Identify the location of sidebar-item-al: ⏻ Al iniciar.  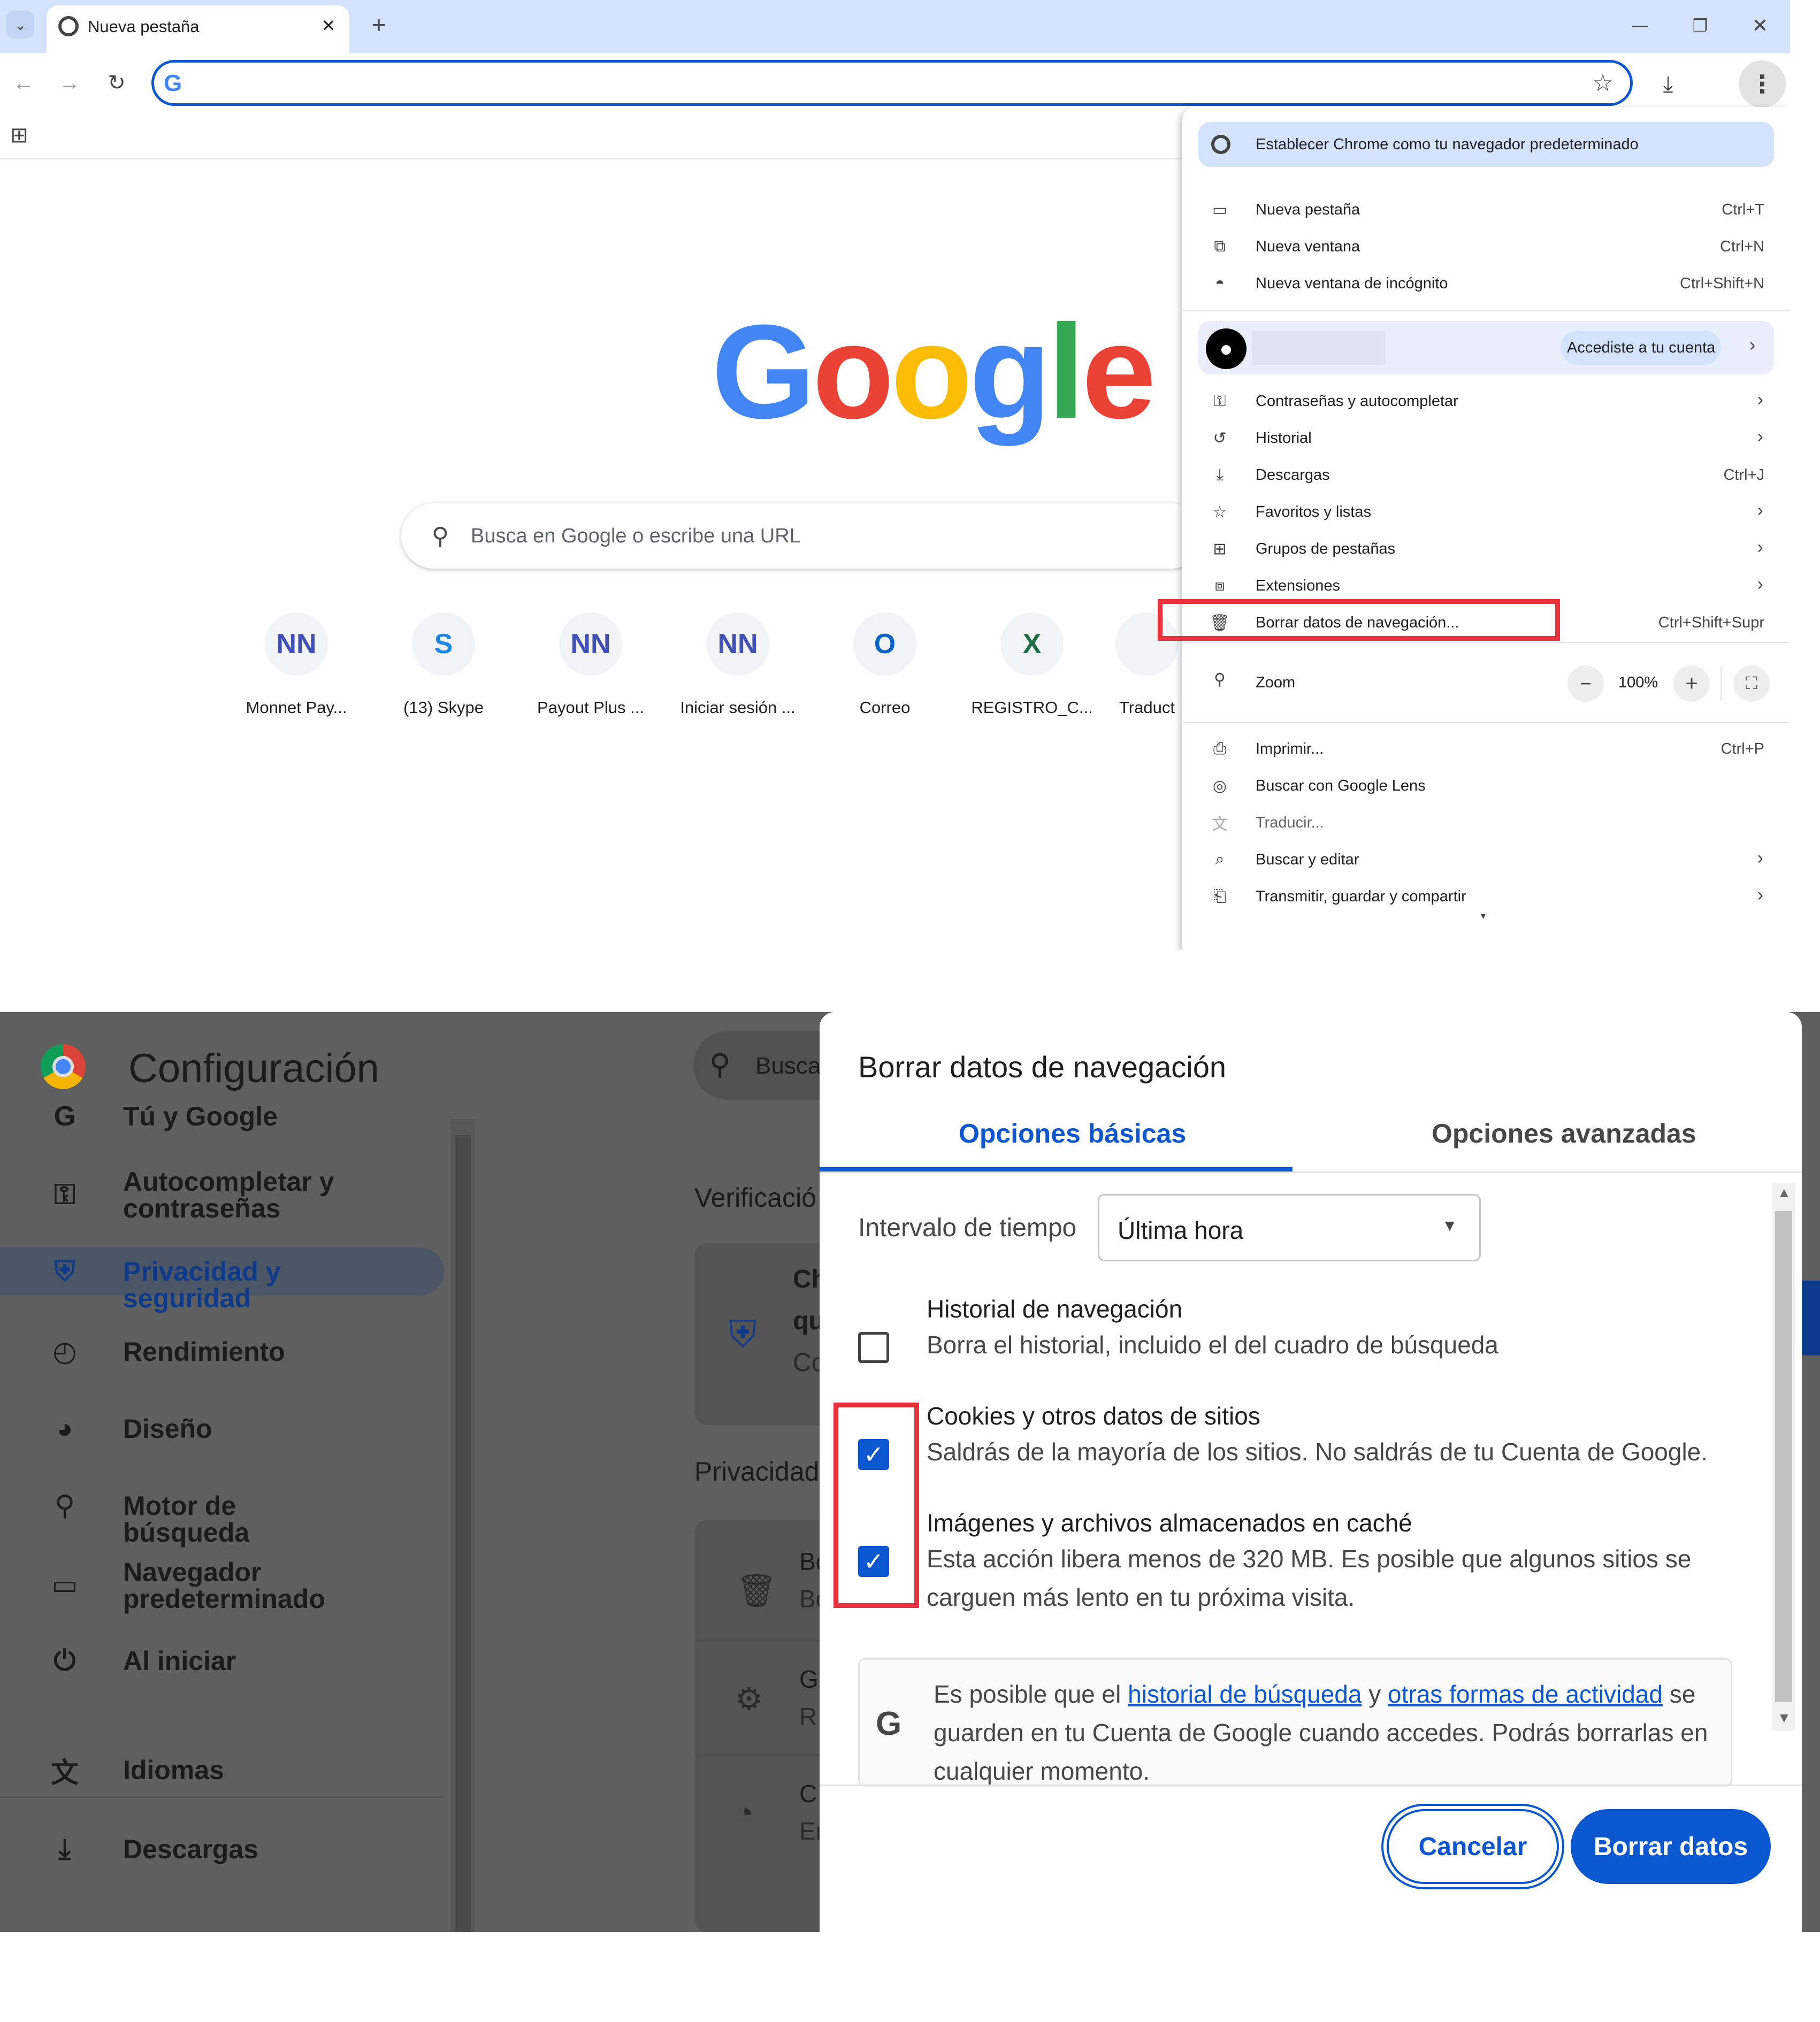
(222, 1661).